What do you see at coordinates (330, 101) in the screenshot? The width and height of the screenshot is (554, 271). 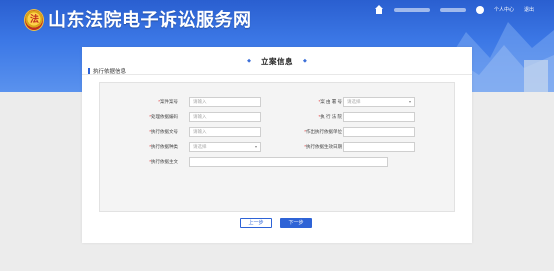 I see `label-cause: *案 由 署 号` at bounding box center [330, 101].